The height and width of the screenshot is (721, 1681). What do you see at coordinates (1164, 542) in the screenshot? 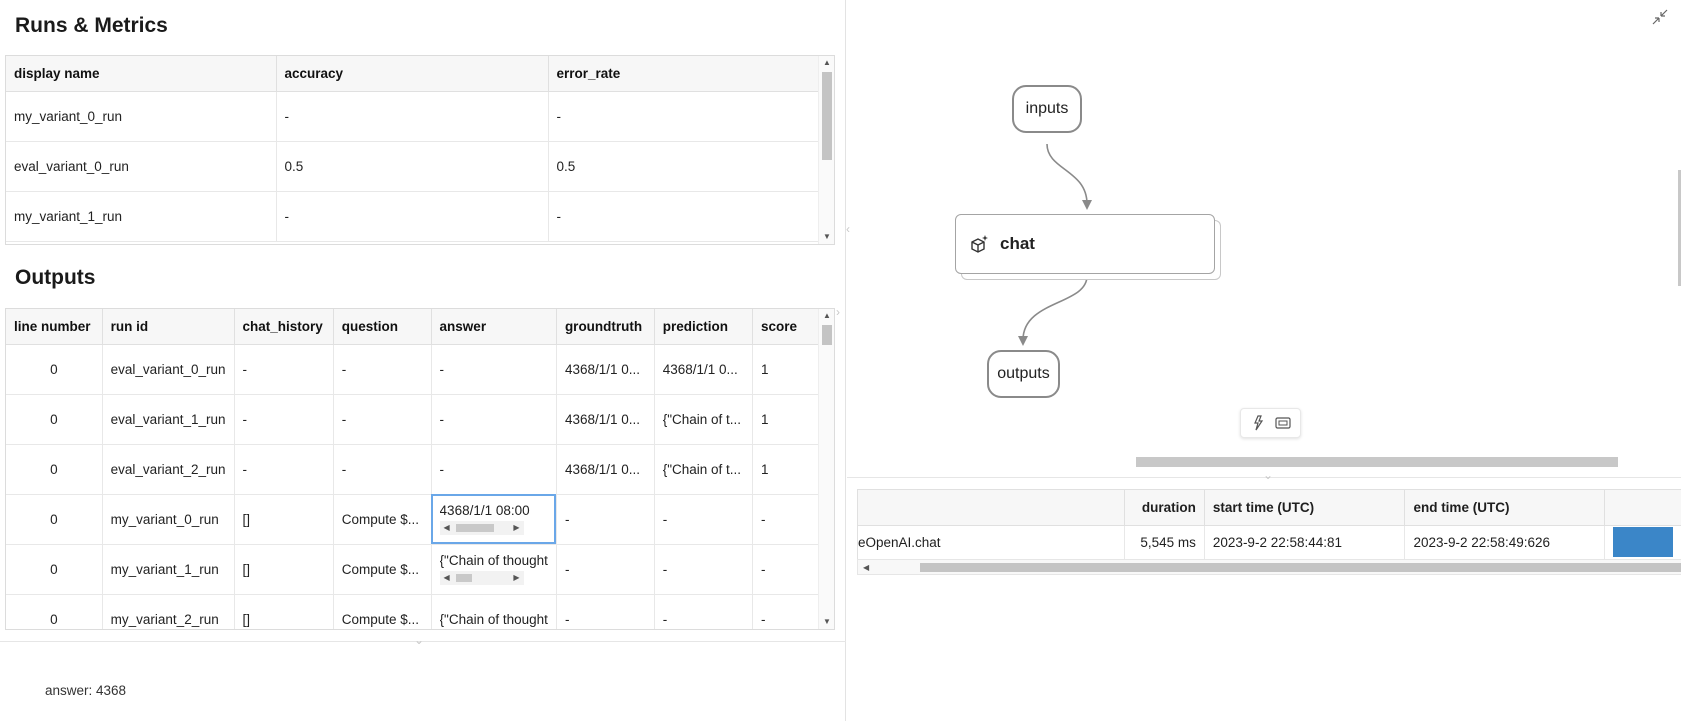
I see `span-duration: 5,545 ms` at bounding box center [1164, 542].